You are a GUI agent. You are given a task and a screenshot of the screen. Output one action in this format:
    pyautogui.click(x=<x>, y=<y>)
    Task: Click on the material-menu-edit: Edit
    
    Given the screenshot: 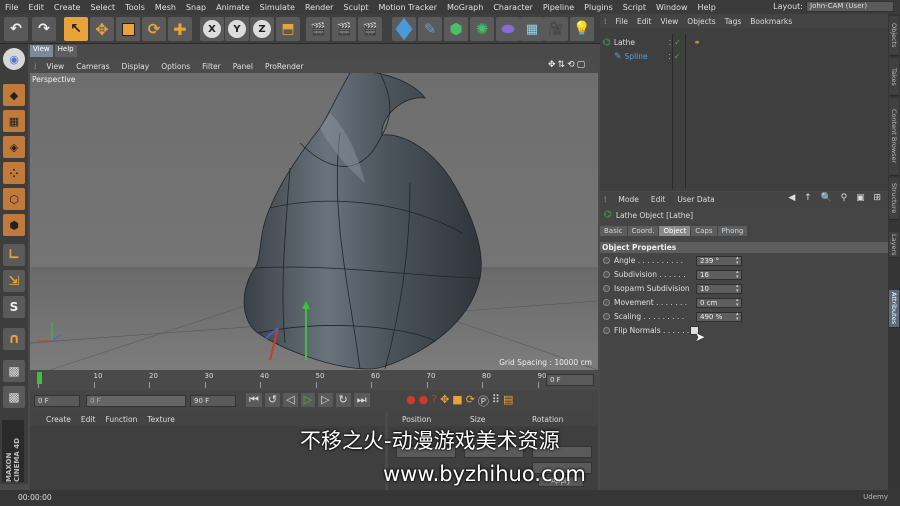 What is the action you would take?
    pyautogui.click(x=88, y=419)
    